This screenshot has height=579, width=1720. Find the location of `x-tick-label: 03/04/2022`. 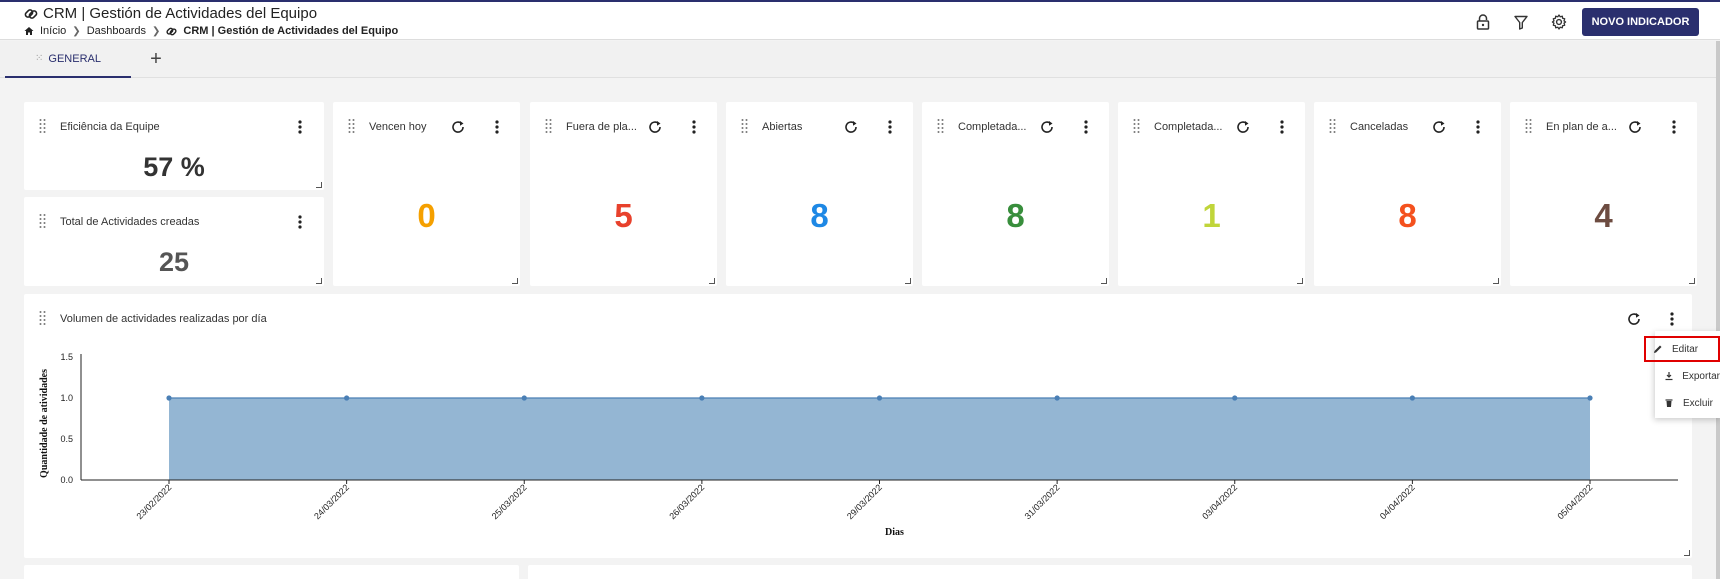

x-tick-label: 03/04/2022 is located at coordinates (1219, 501).